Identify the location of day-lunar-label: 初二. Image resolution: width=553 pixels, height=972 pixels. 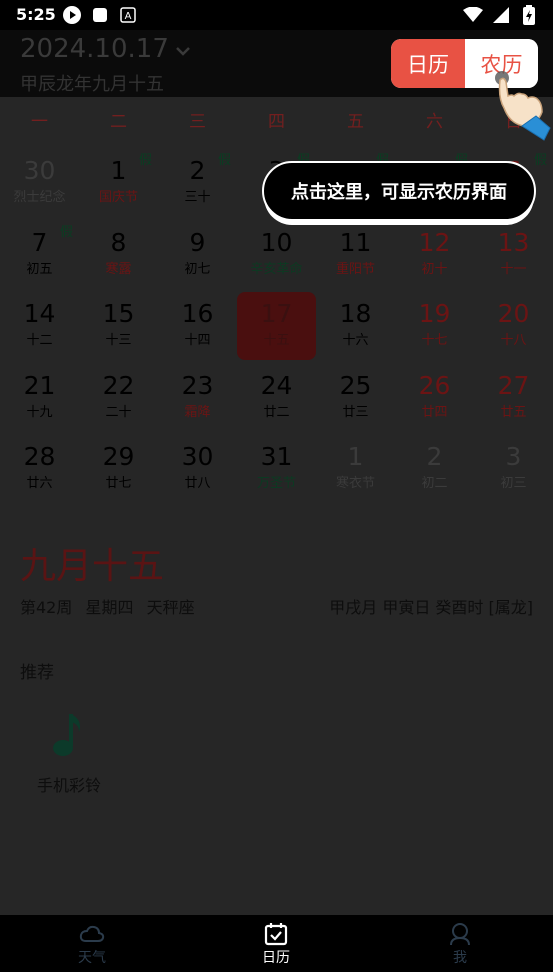
(434, 483).